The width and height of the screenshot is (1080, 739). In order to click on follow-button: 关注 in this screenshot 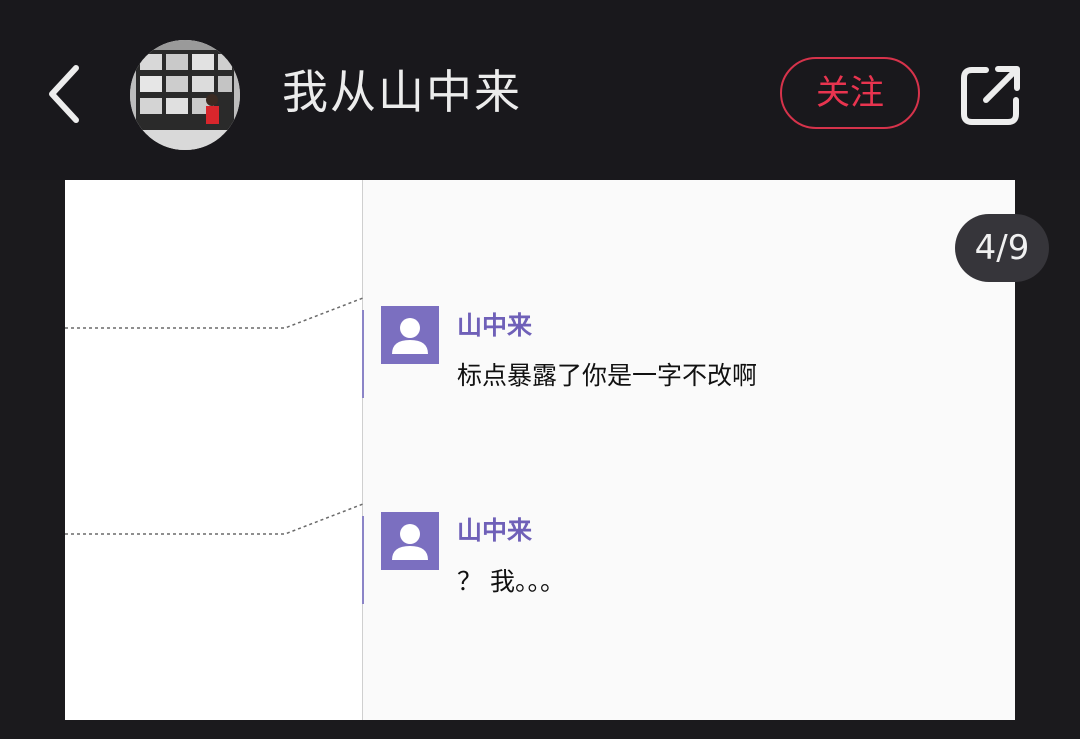, I will do `click(850, 93)`.